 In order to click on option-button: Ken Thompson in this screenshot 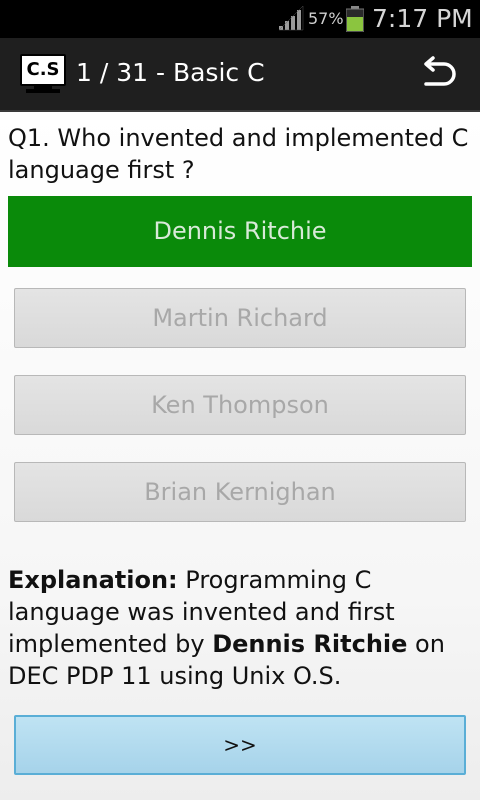, I will do `click(240, 405)`.